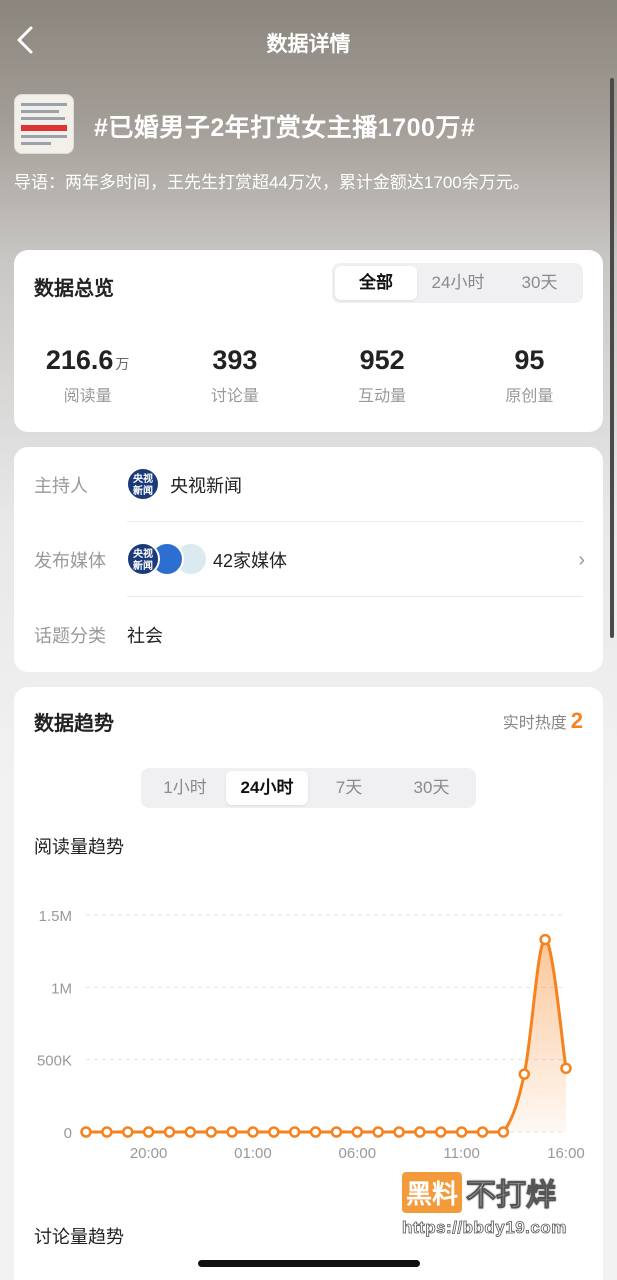  I want to click on stat-discussion: 393 讨论量, so click(234, 375).